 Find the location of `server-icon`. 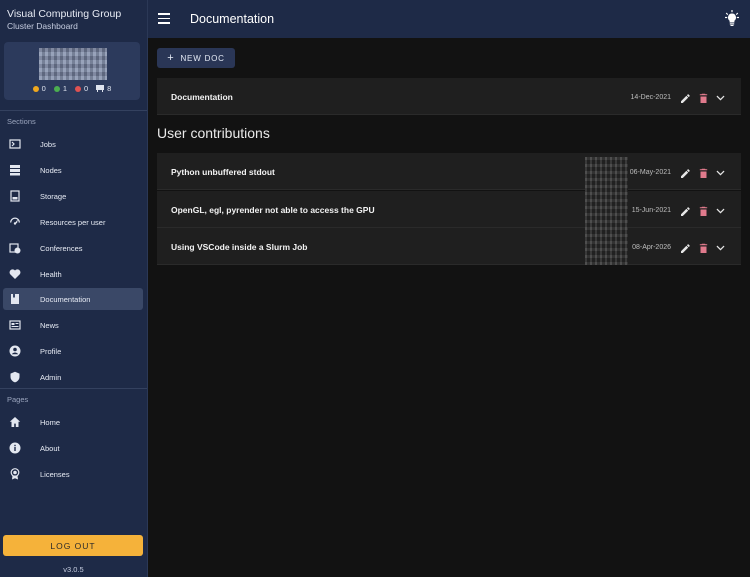

server-icon is located at coordinates (15, 170).